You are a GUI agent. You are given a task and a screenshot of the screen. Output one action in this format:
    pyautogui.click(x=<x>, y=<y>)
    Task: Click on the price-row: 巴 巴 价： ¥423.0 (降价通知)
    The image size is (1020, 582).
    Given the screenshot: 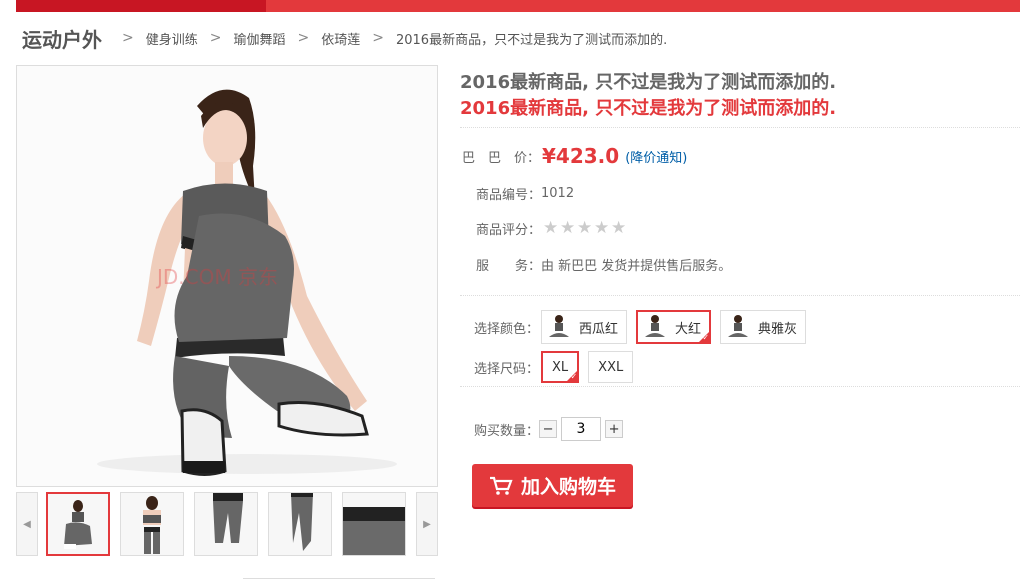 What is the action you would take?
    pyautogui.click(x=574, y=156)
    